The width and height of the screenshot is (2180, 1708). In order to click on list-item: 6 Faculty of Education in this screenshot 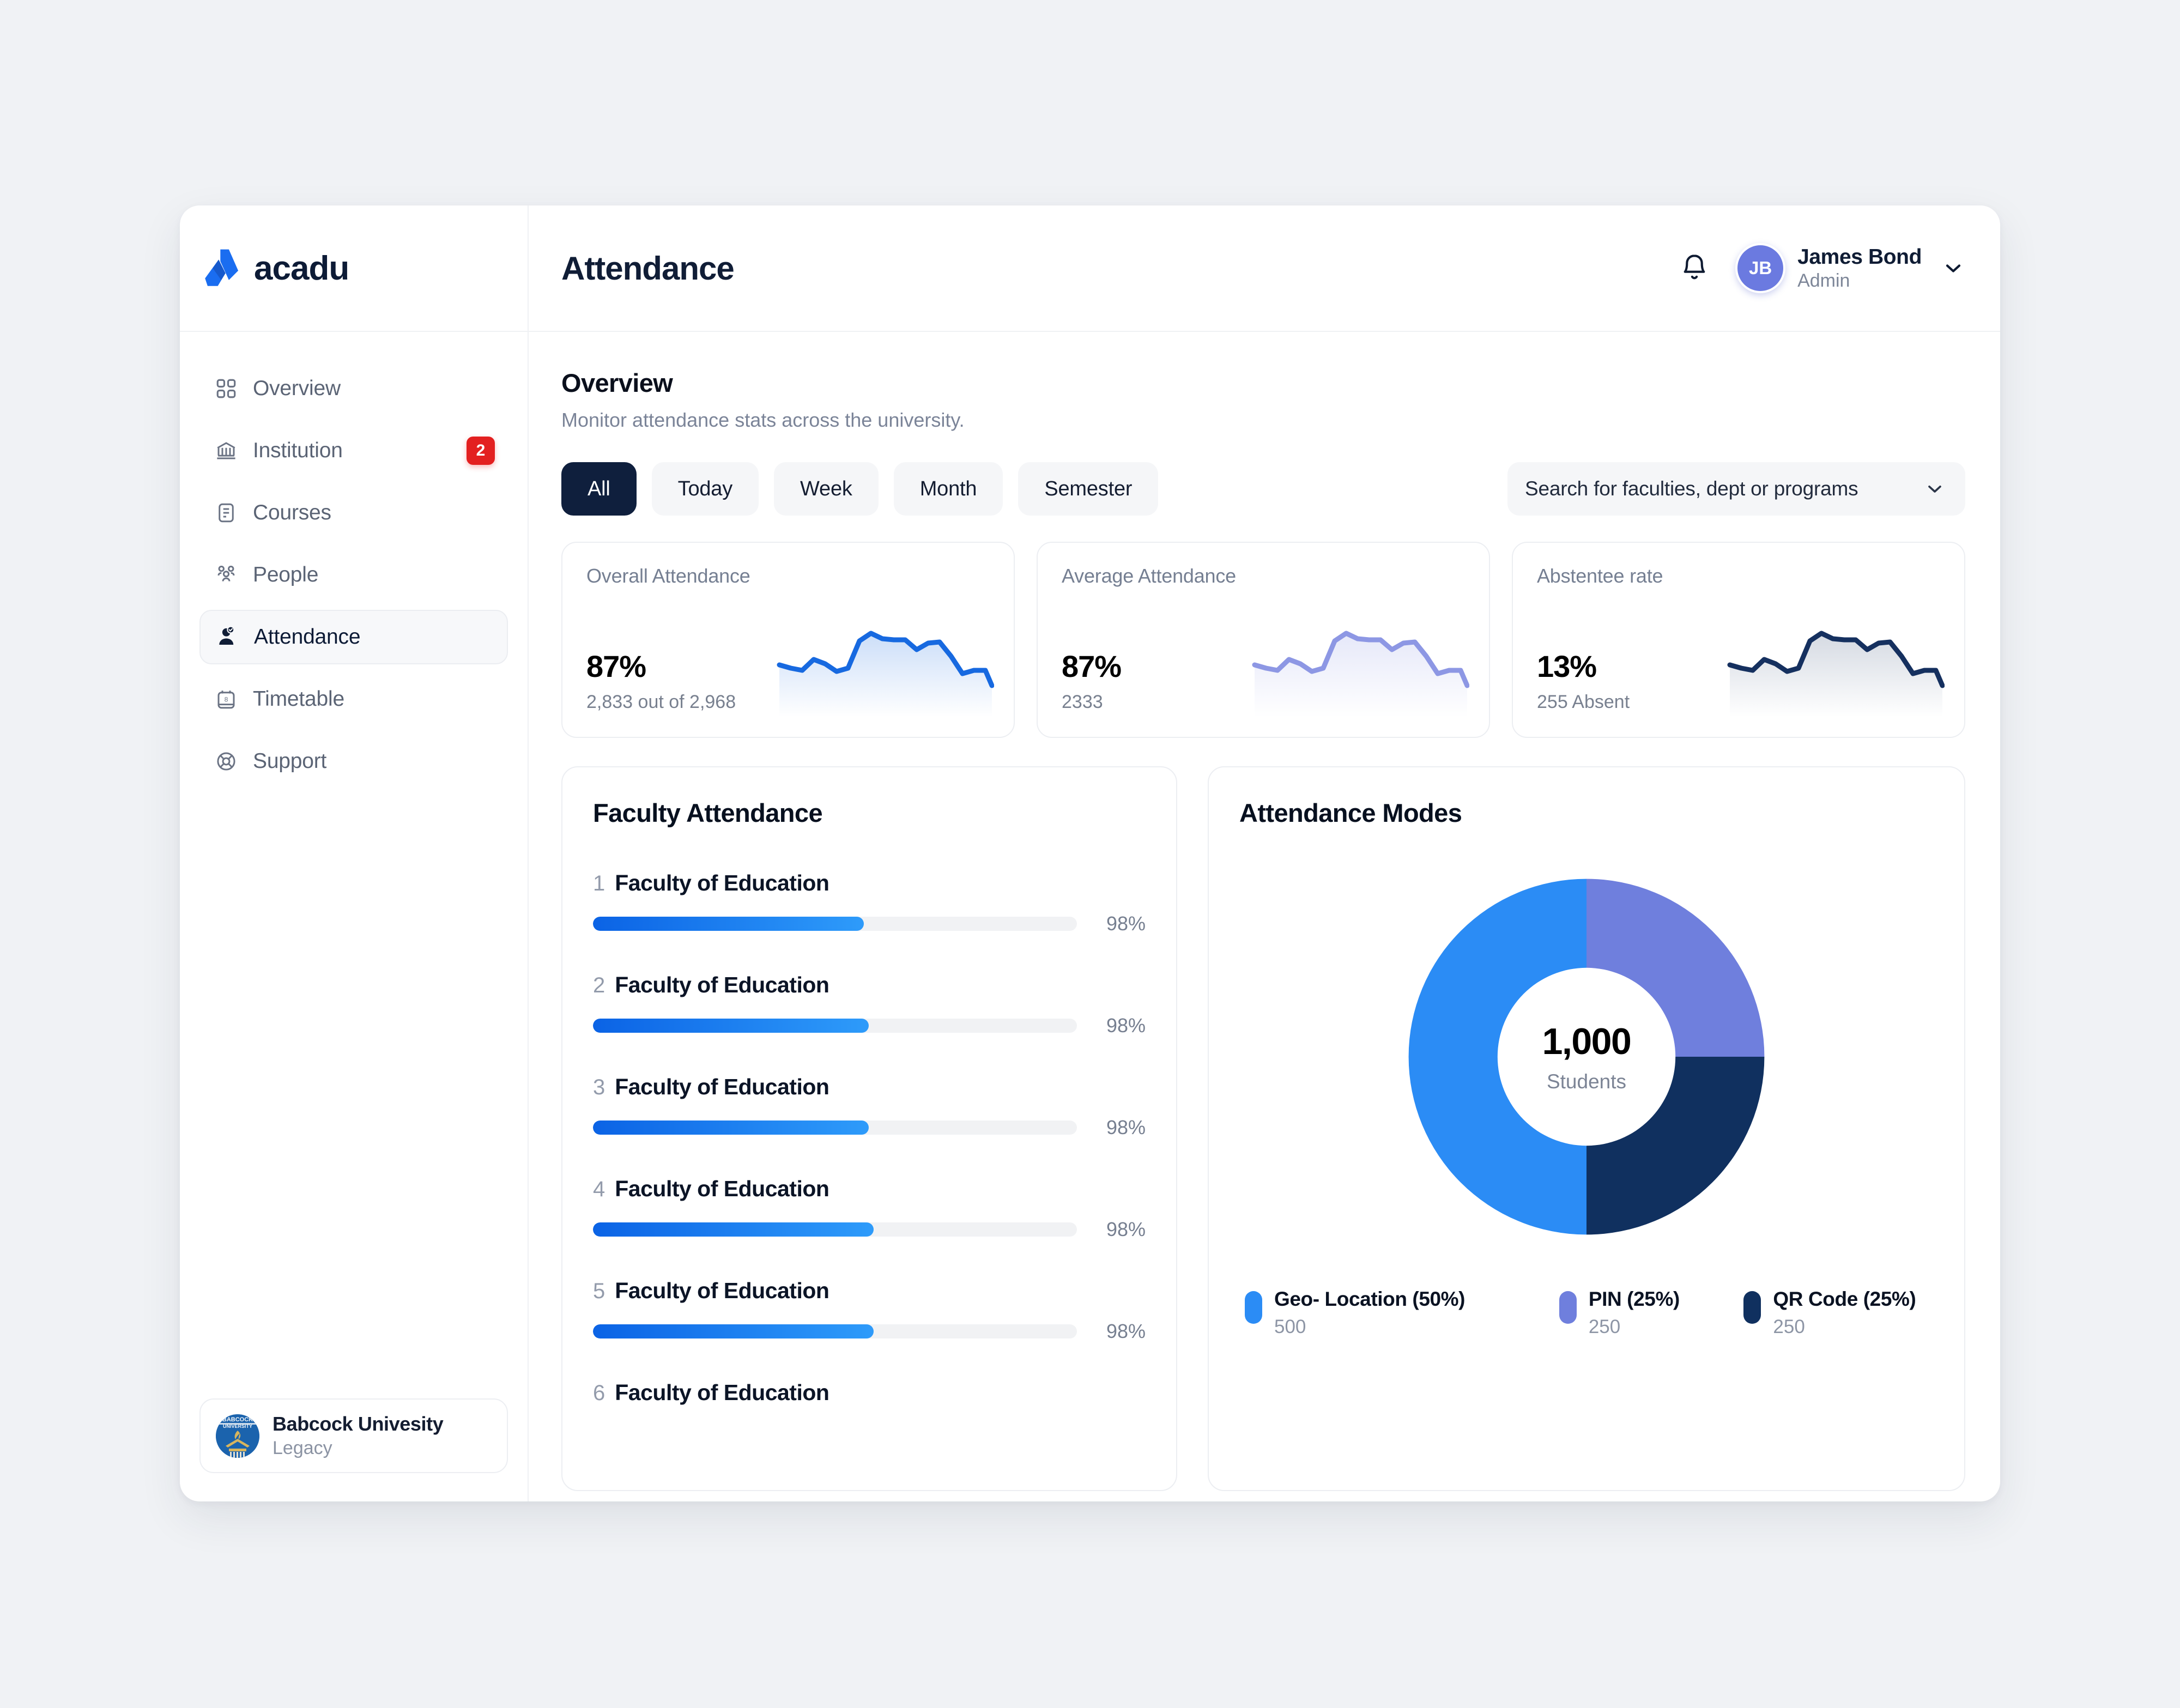, I will do `click(870, 1393)`.